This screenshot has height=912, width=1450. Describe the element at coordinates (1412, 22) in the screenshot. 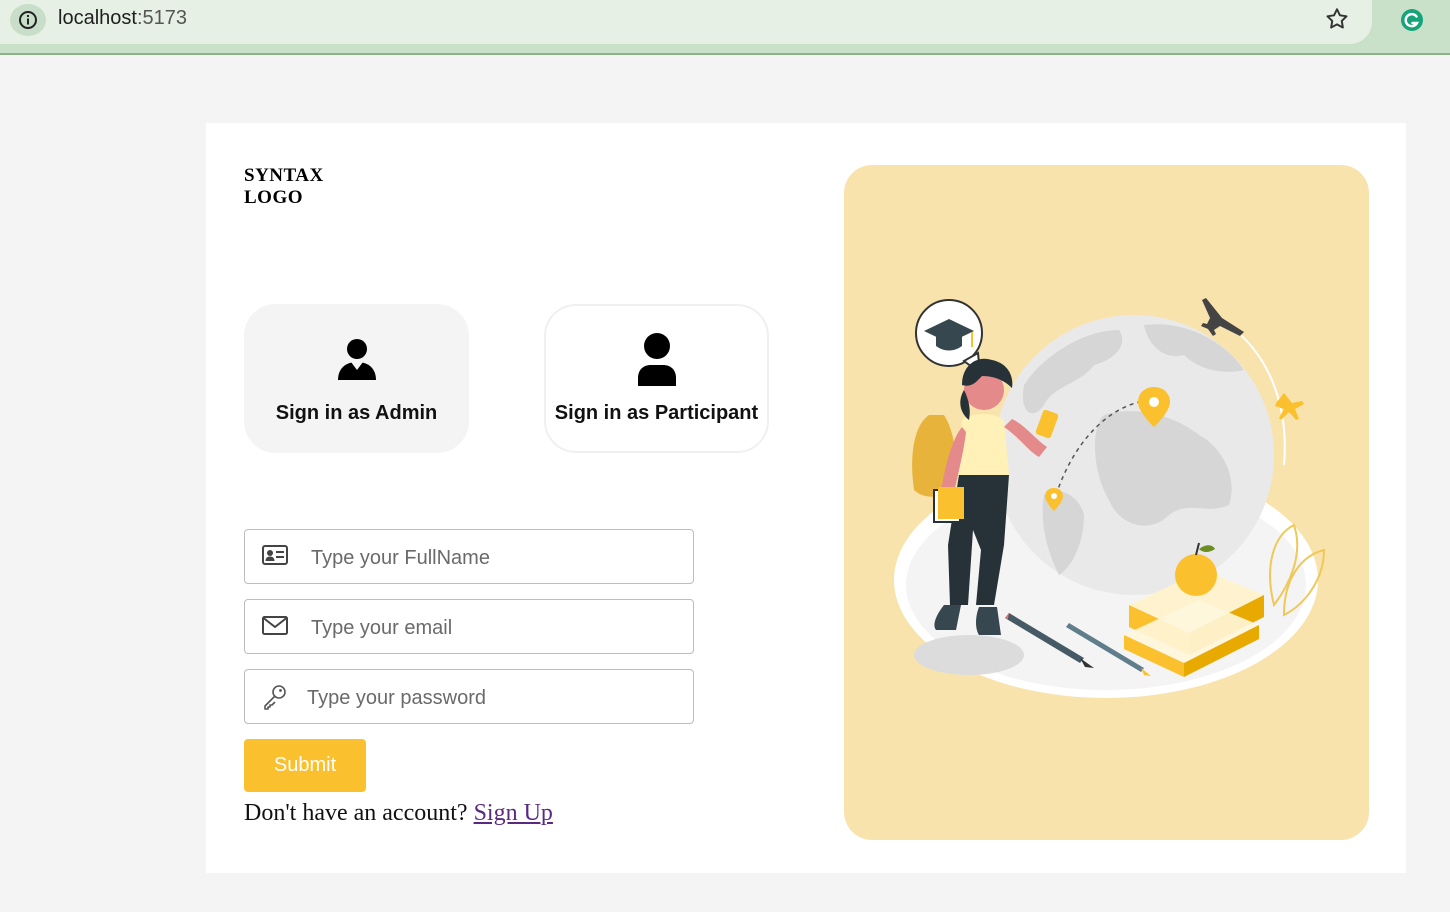

I see `grammarly-extension-icon` at that location.